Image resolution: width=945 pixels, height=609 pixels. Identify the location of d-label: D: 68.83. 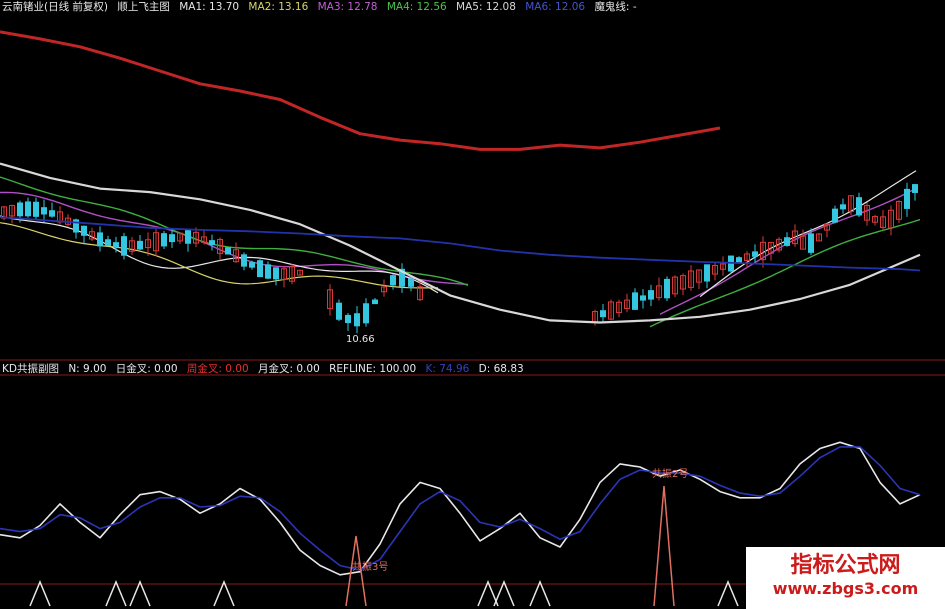
(501, 369).